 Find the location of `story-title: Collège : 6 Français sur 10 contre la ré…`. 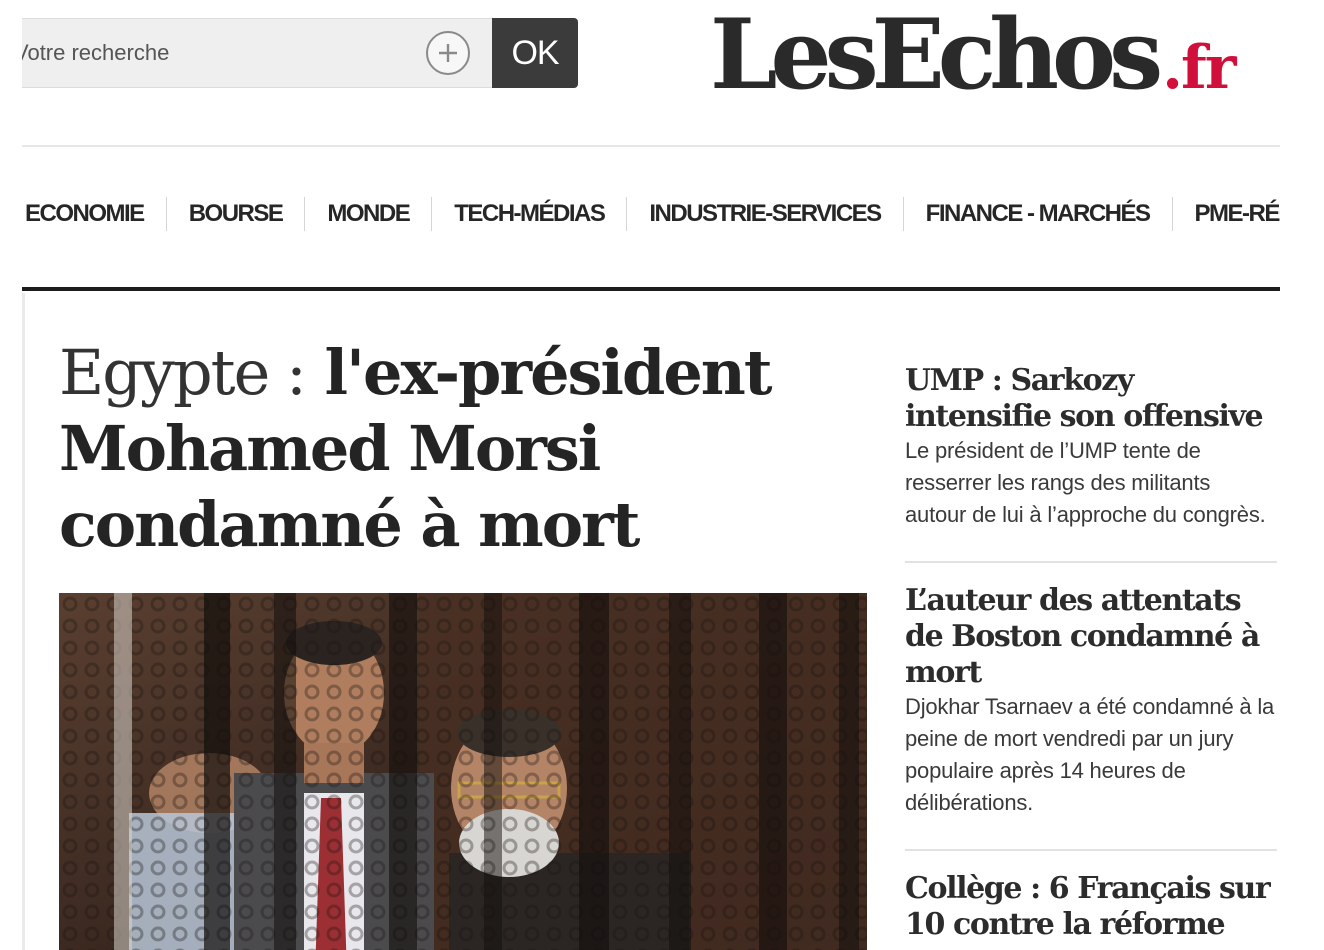

story-title: Collège : 6 Français sur 10 contre la ré… is located at coordinates (1091, 907).